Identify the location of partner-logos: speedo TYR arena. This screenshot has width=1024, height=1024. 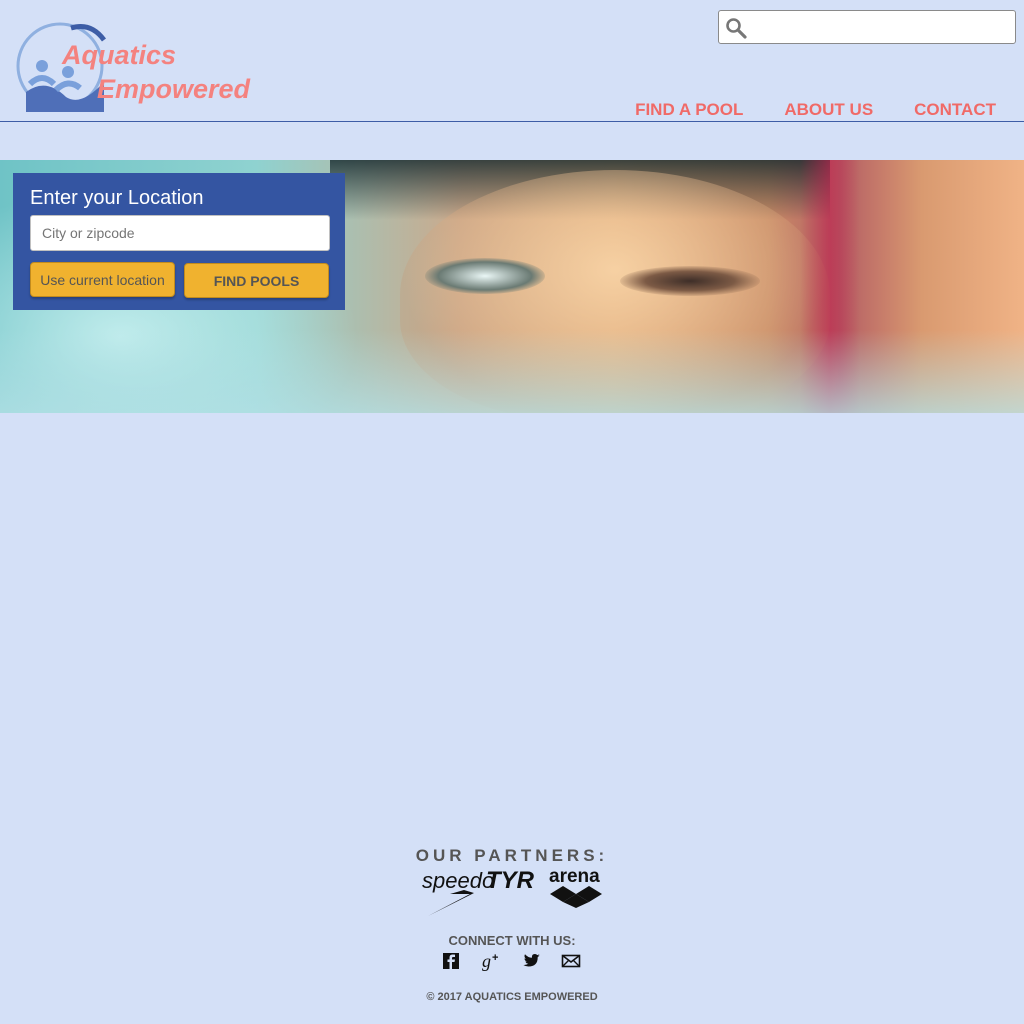
(512, 891).